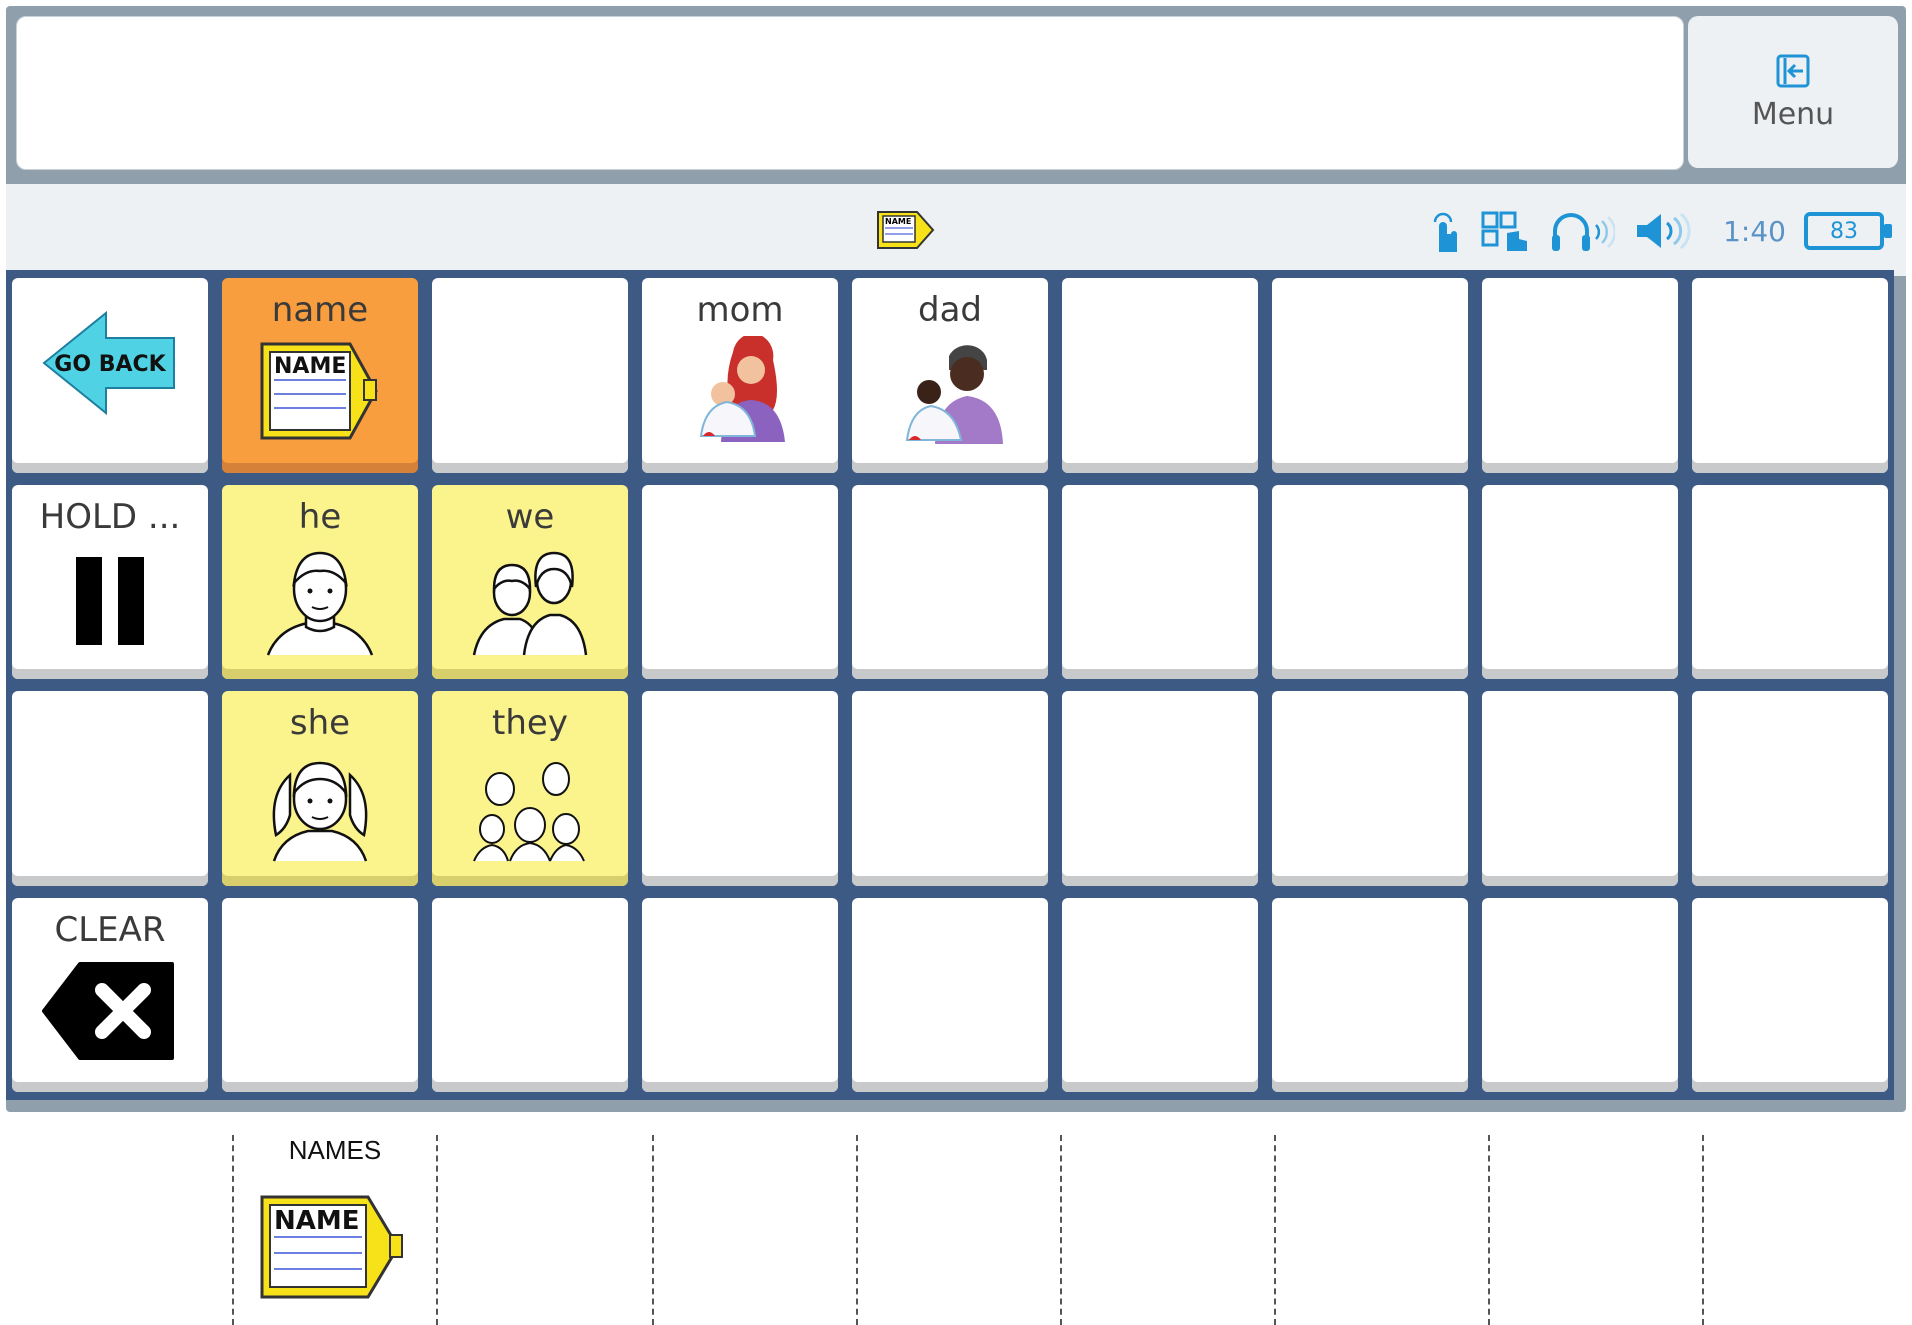 Image resolution: width=1912 pixels, height=1325 pixels. Describe the element at coordinates (108, 1010) in the screenshot. I see `backspace-icon` at that location.